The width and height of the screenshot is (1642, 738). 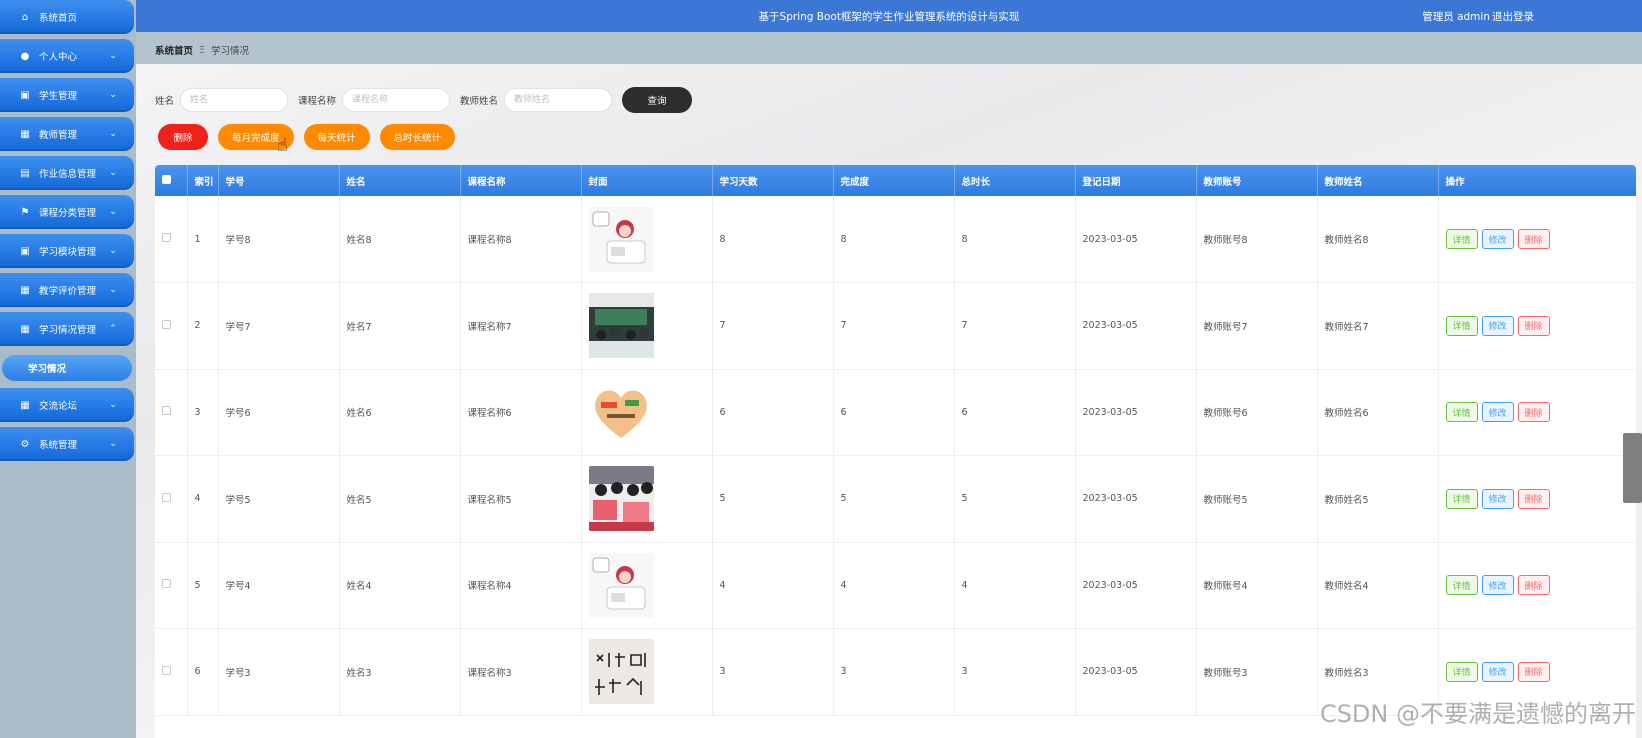 I want to click on daily-stats-button: 每天统计, so click(x=336, y=137).